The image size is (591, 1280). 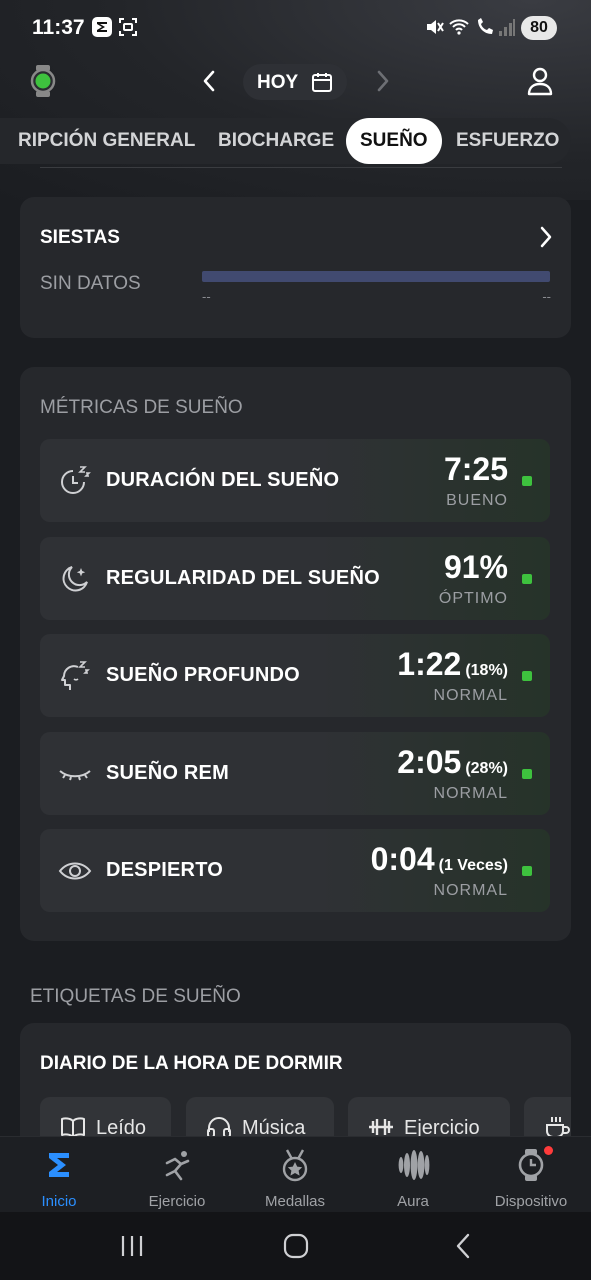 What do you see at coordinates (507, 27) in the screenshot?
I see `signal-icon` at bounding box center [507, 27].